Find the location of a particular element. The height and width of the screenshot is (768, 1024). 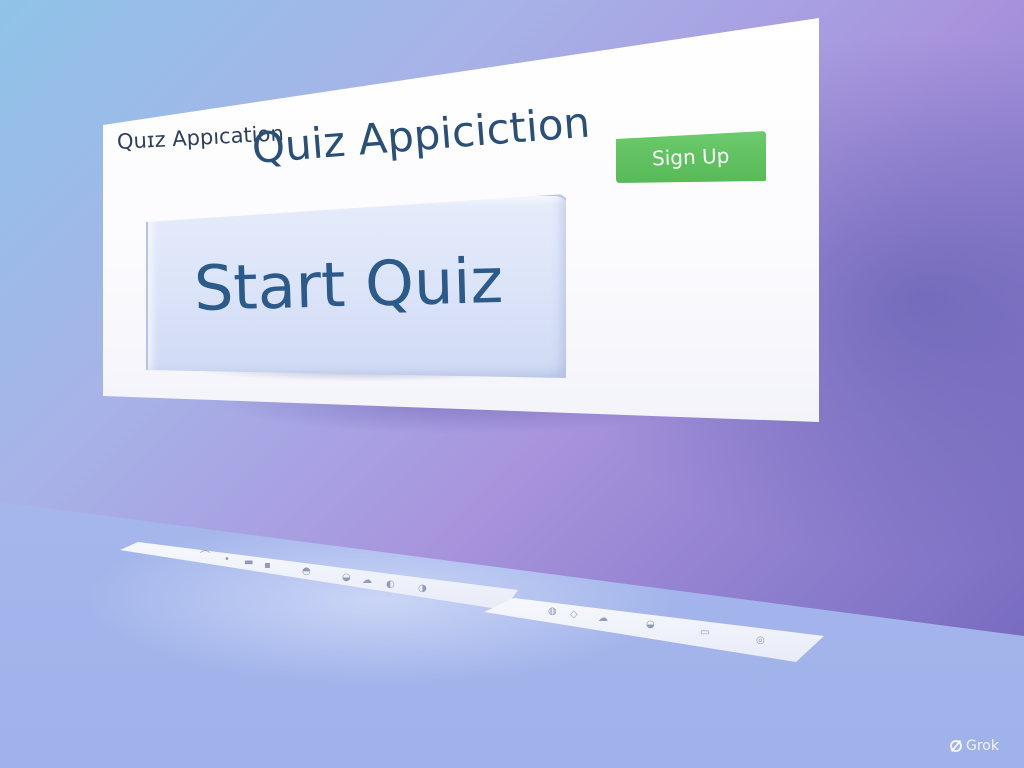

signup-button: Sign Up is located at coordinates (691, 157).